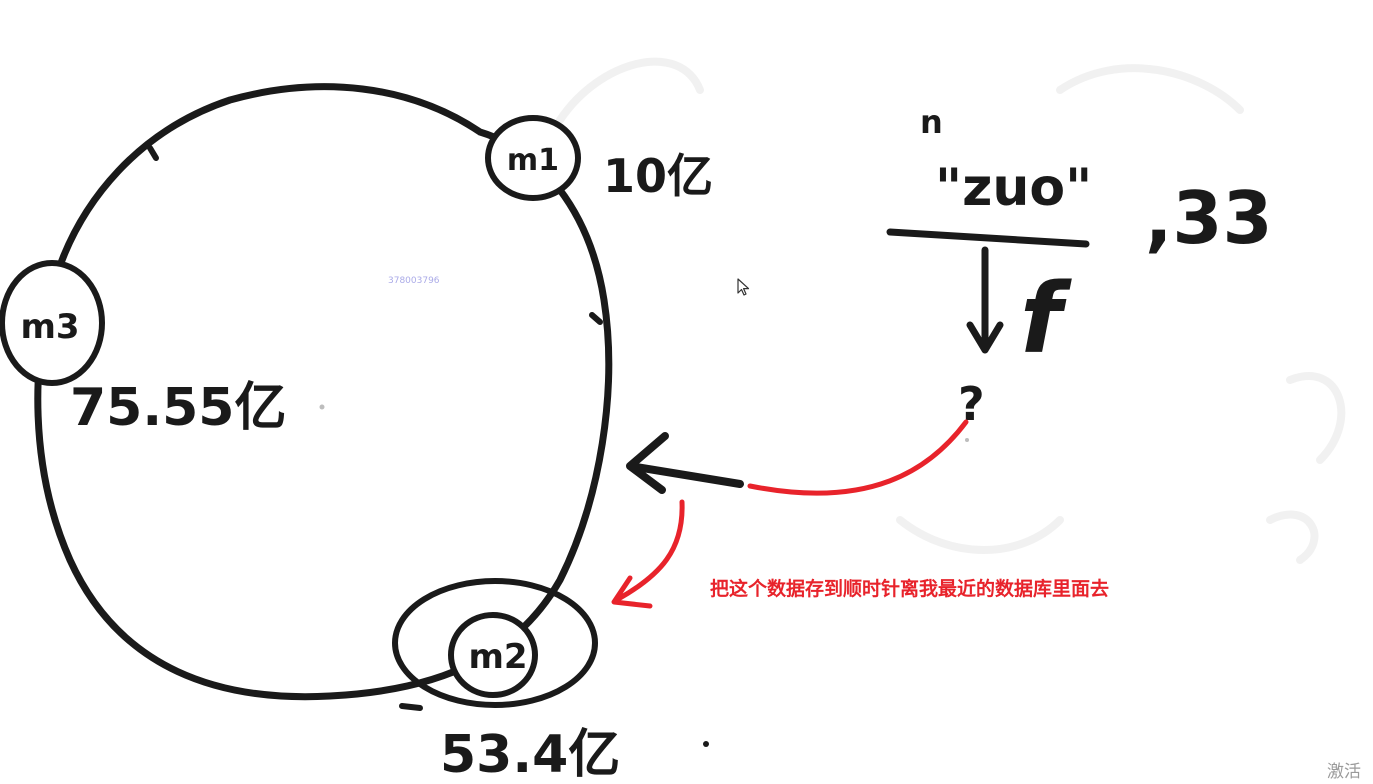 Image resolution: width=1373 pixels, height=784 pixels. I want to click on clockwise-red-arrow, so click(648, 554).